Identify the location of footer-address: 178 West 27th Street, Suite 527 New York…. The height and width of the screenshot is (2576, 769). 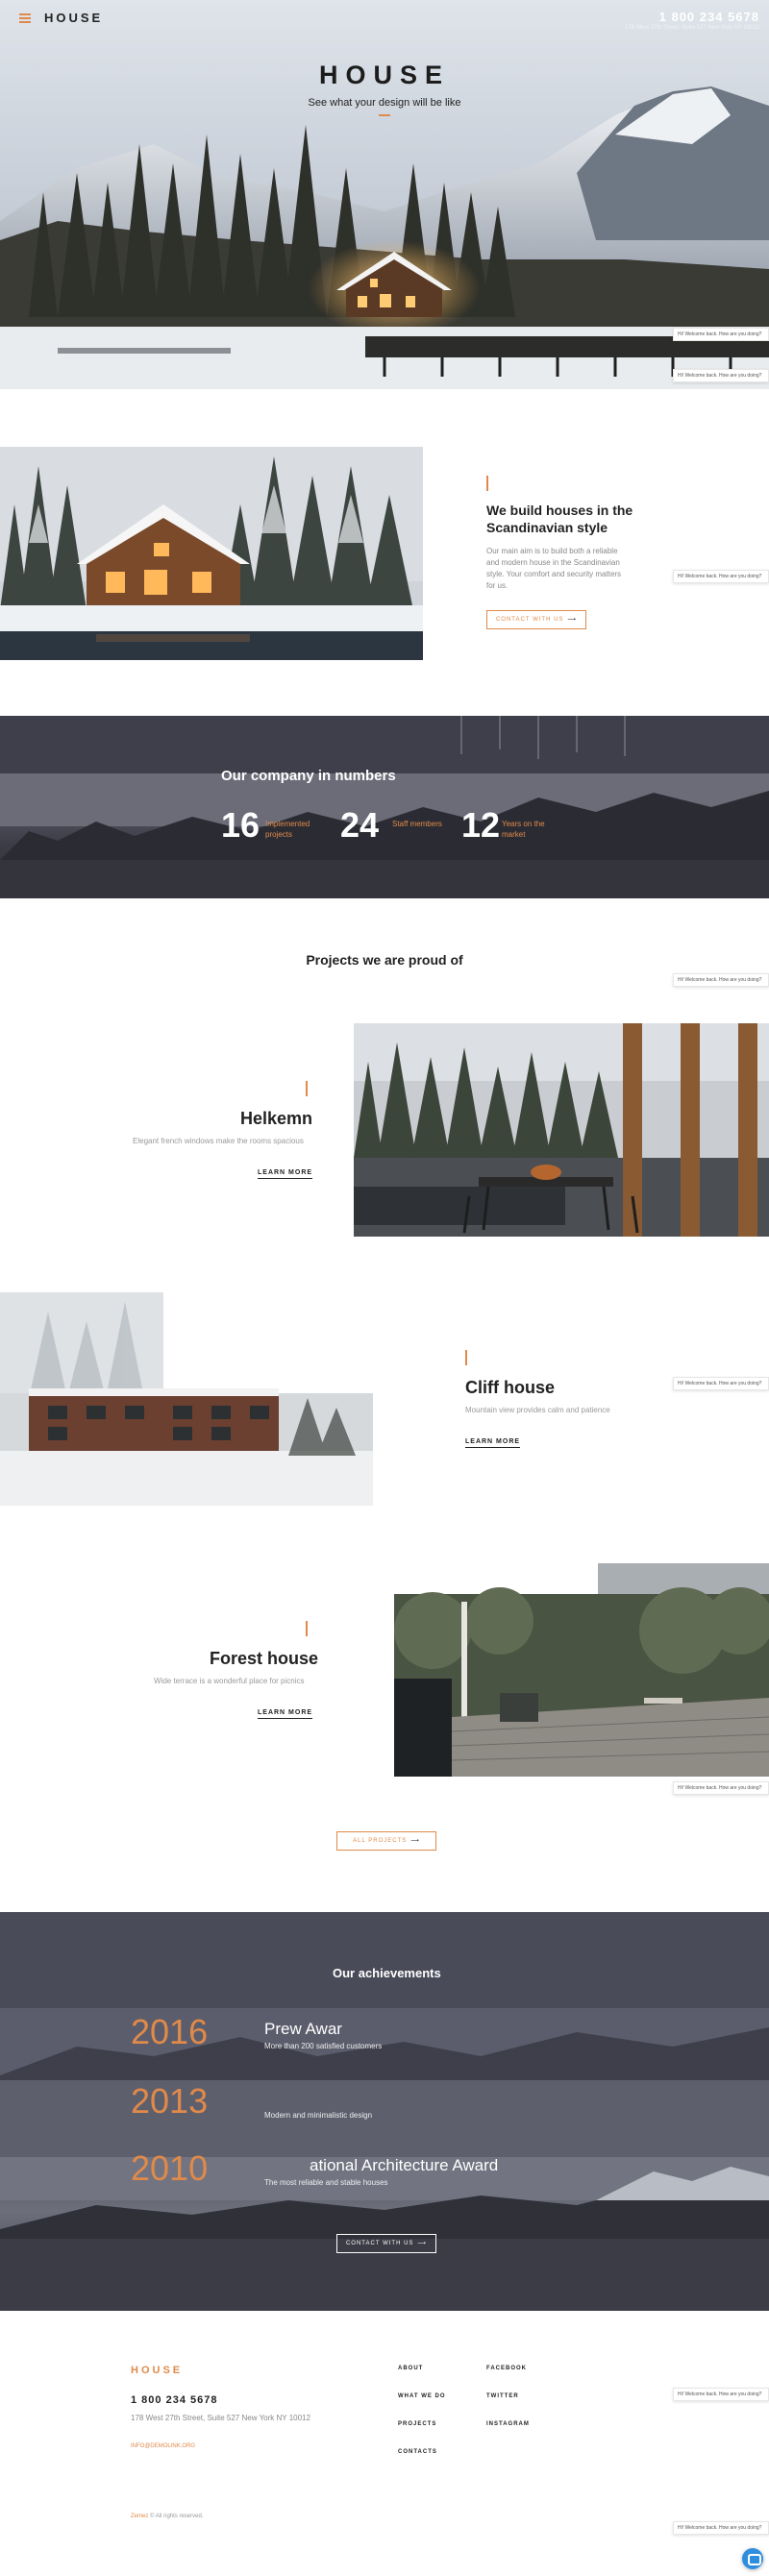
(221, 2418).